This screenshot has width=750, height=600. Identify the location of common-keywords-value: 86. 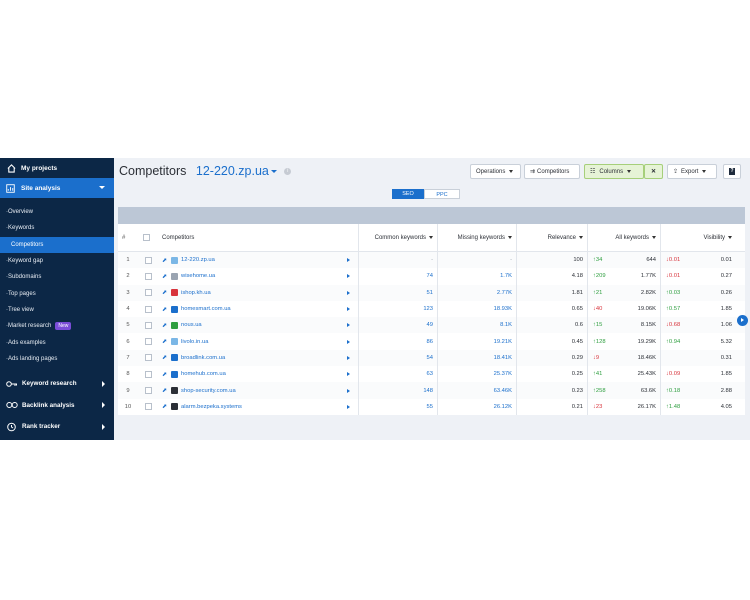
(397, 341).